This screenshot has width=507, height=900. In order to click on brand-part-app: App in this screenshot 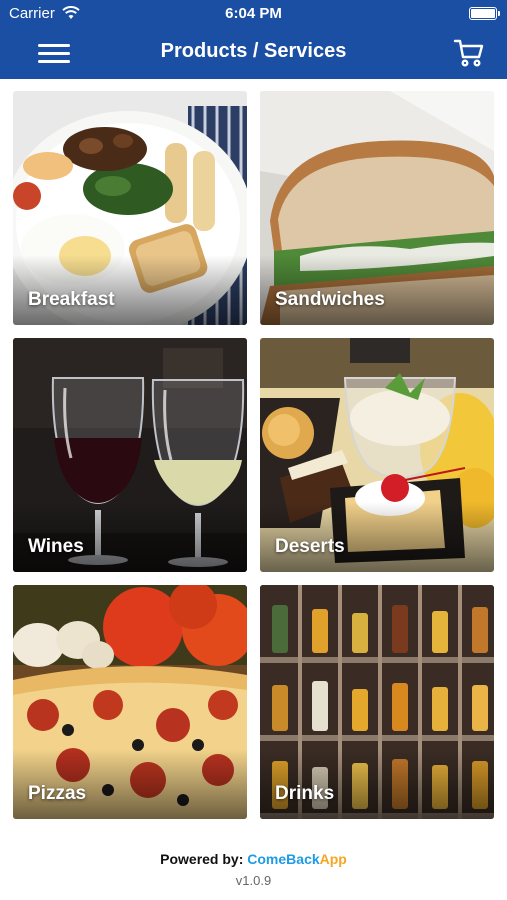, I will do `click(333, 859)`.